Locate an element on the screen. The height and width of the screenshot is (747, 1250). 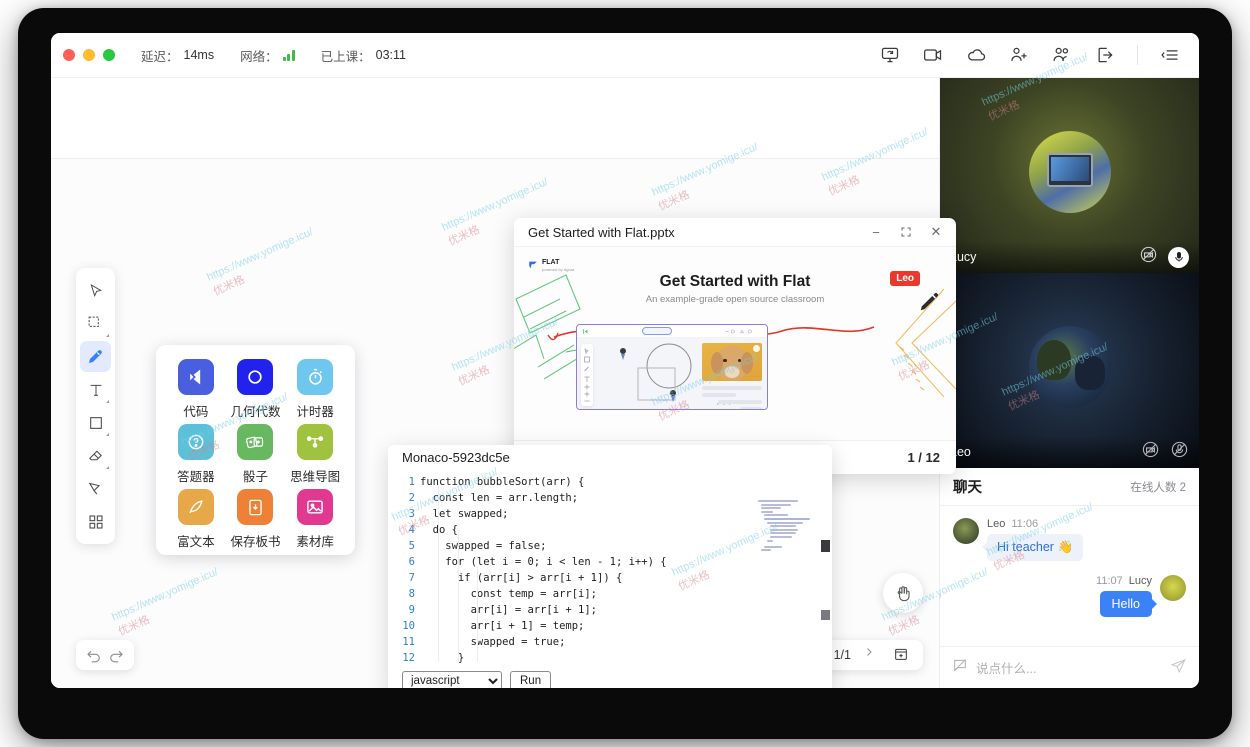
next-page-button is located at coordinates (872, 655).